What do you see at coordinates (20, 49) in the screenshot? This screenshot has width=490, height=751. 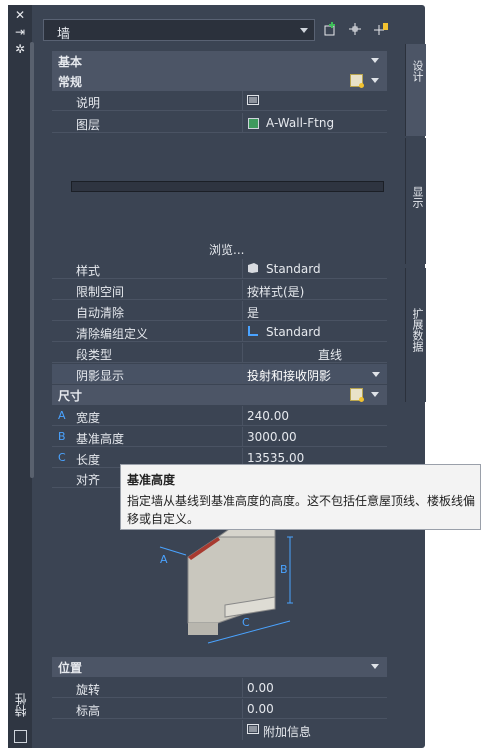 I see `settings-icon: ✲` at bounding box center [20, 49].